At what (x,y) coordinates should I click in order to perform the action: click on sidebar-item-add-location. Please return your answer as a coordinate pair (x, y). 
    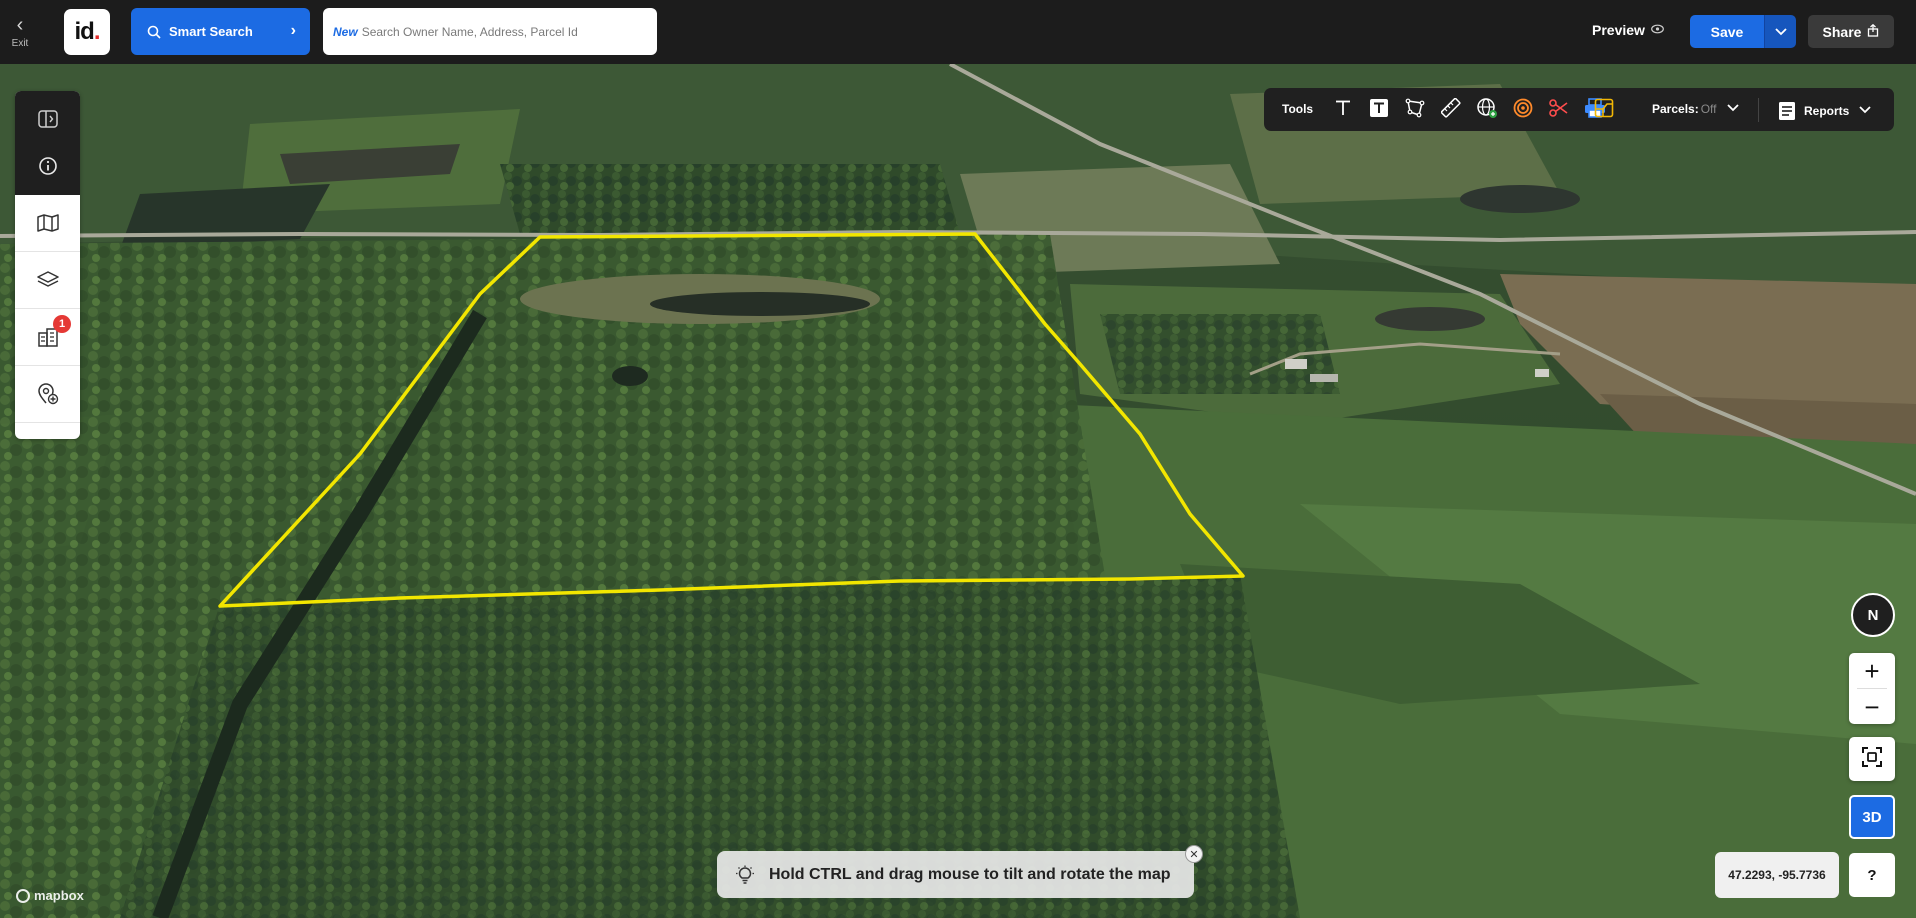
    Looking at the image, I should click on (47, 394).